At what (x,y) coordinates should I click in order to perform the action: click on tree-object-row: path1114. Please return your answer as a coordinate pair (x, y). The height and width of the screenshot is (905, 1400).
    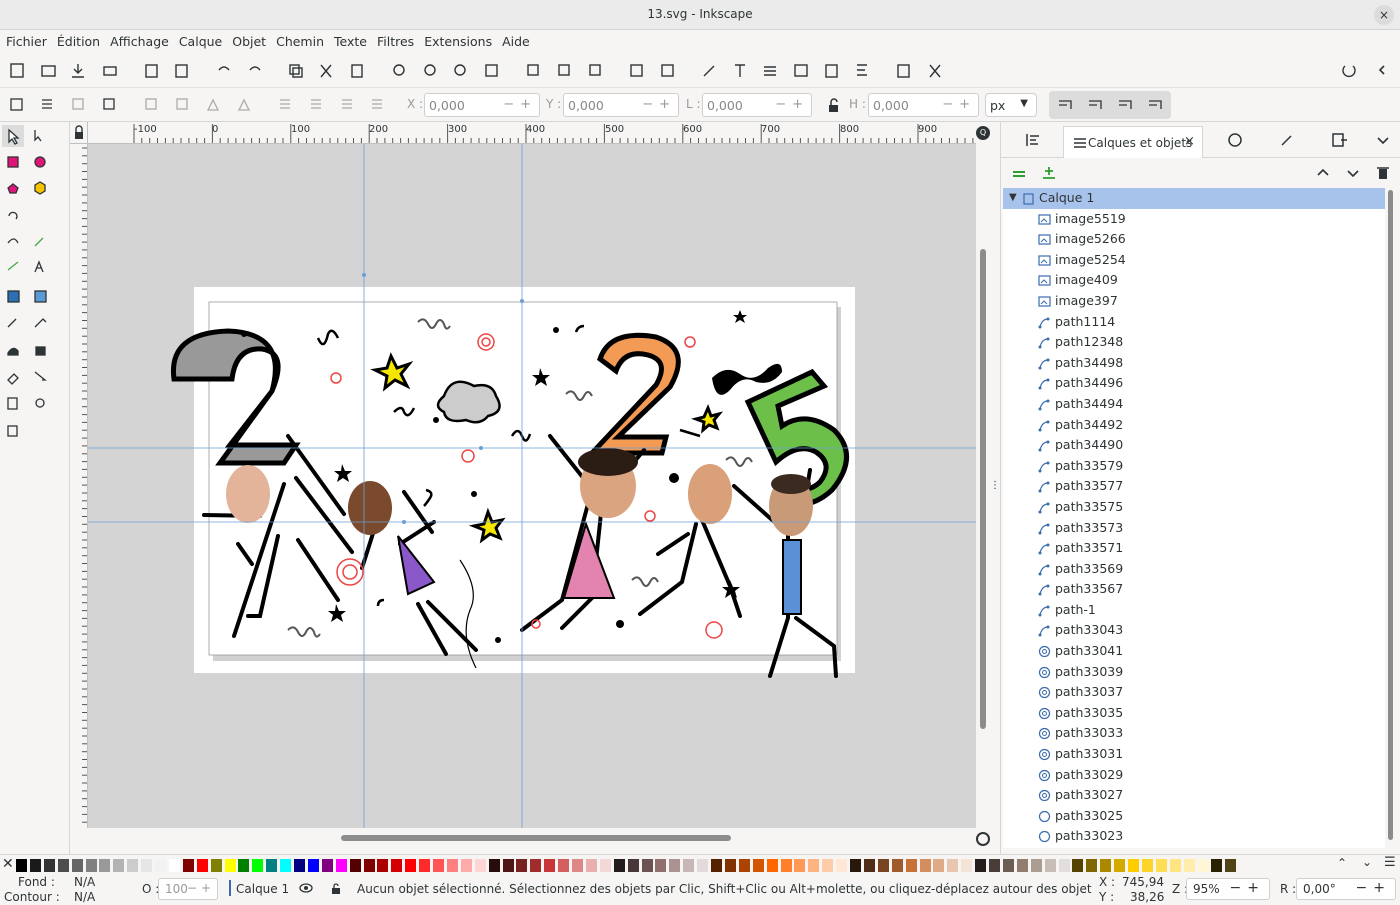
    Looking at the image, I should click on (1194, 322).